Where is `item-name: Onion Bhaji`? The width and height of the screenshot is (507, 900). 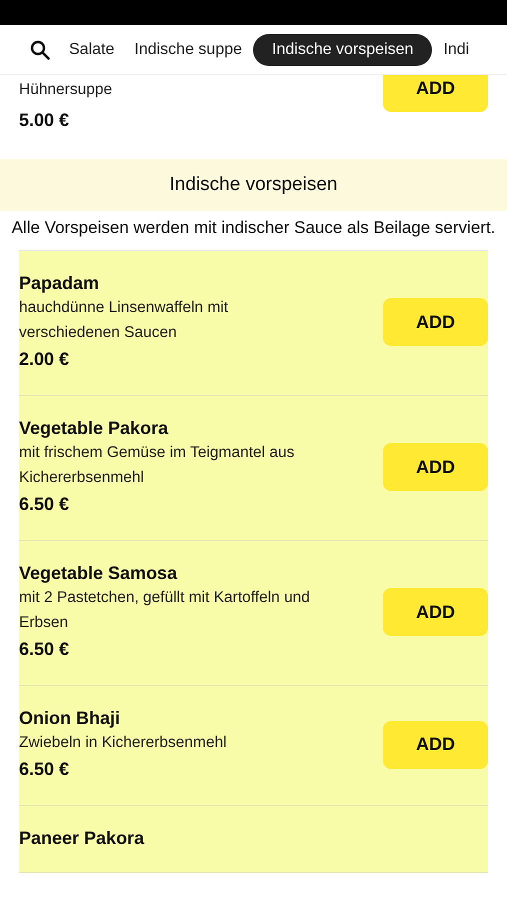
item-name: Onion Bhaji is located at coordinates (70, 718).